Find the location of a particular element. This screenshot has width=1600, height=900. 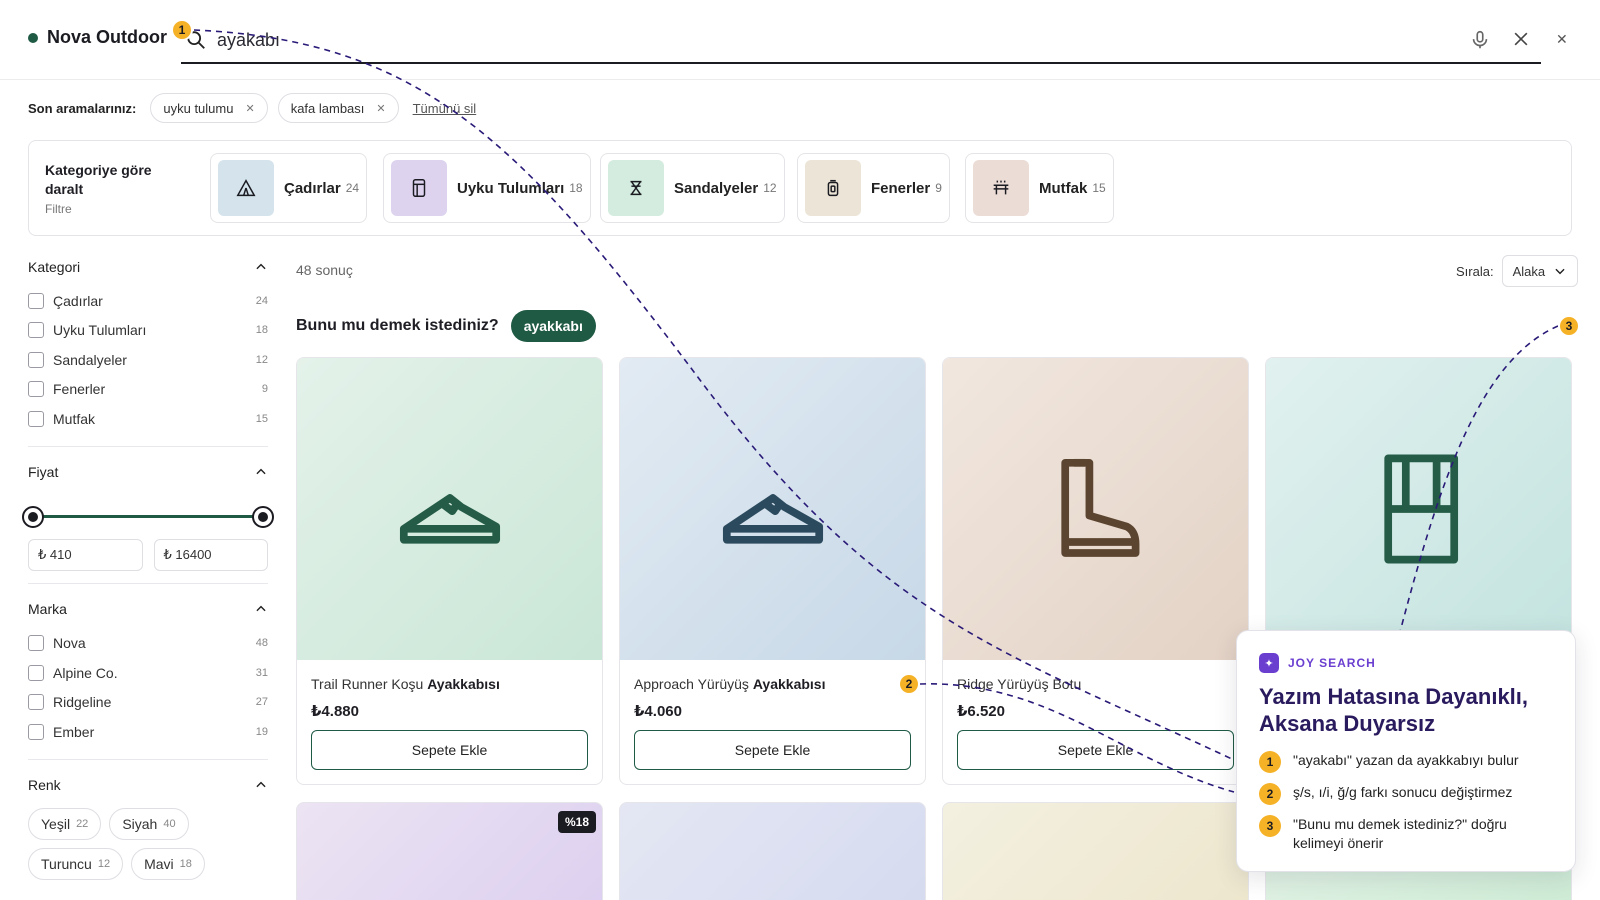

color-filter-chip: Siyah 40 is located at coordinates (149, 823).